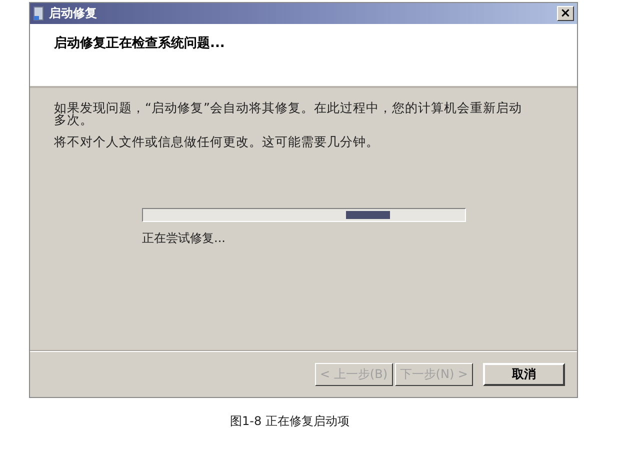 This screenshot has width=640, height=449. Describe the element at coordinates (217, 142) in the screenshot. I see `paragraph: 将不对个人文件或信息做任何更改。这可能需要几分钟。` at that location.